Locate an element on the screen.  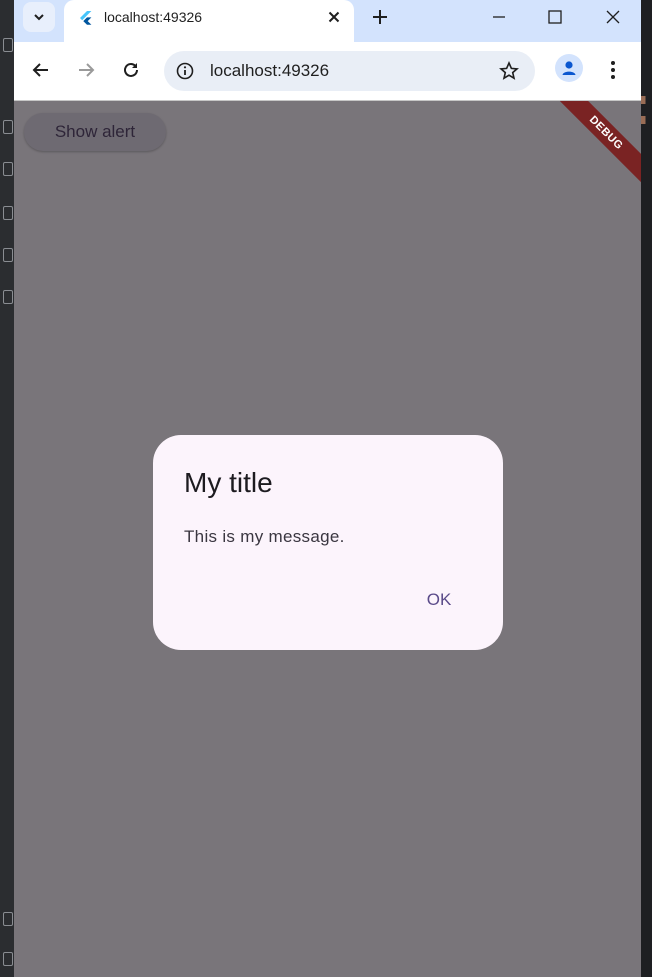
new-tab-button is located at coordinates (380, 17).